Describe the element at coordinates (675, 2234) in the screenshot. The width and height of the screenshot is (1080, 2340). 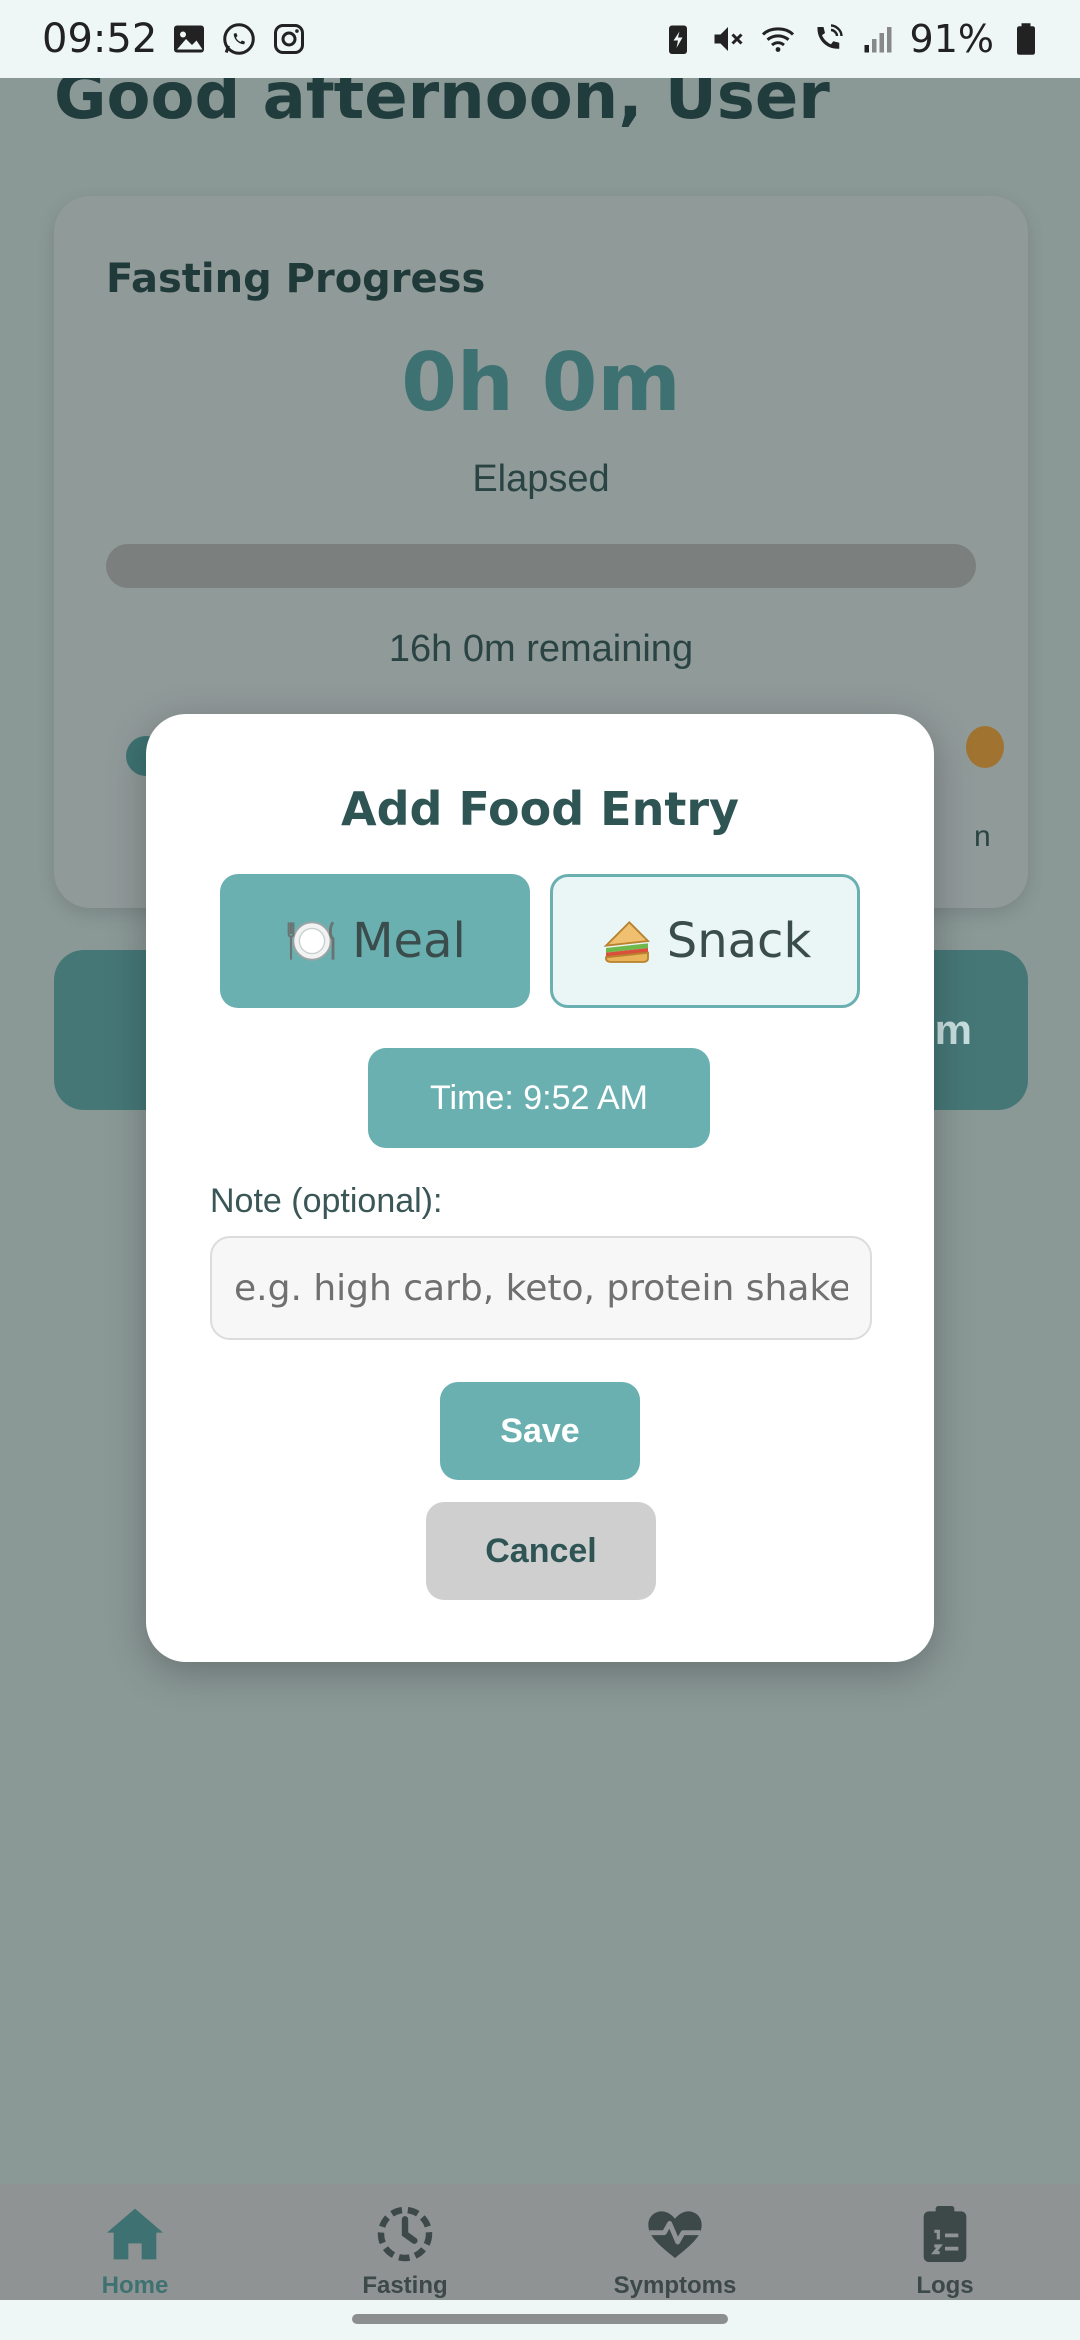
I see `heart-pulse-icon` at that location.